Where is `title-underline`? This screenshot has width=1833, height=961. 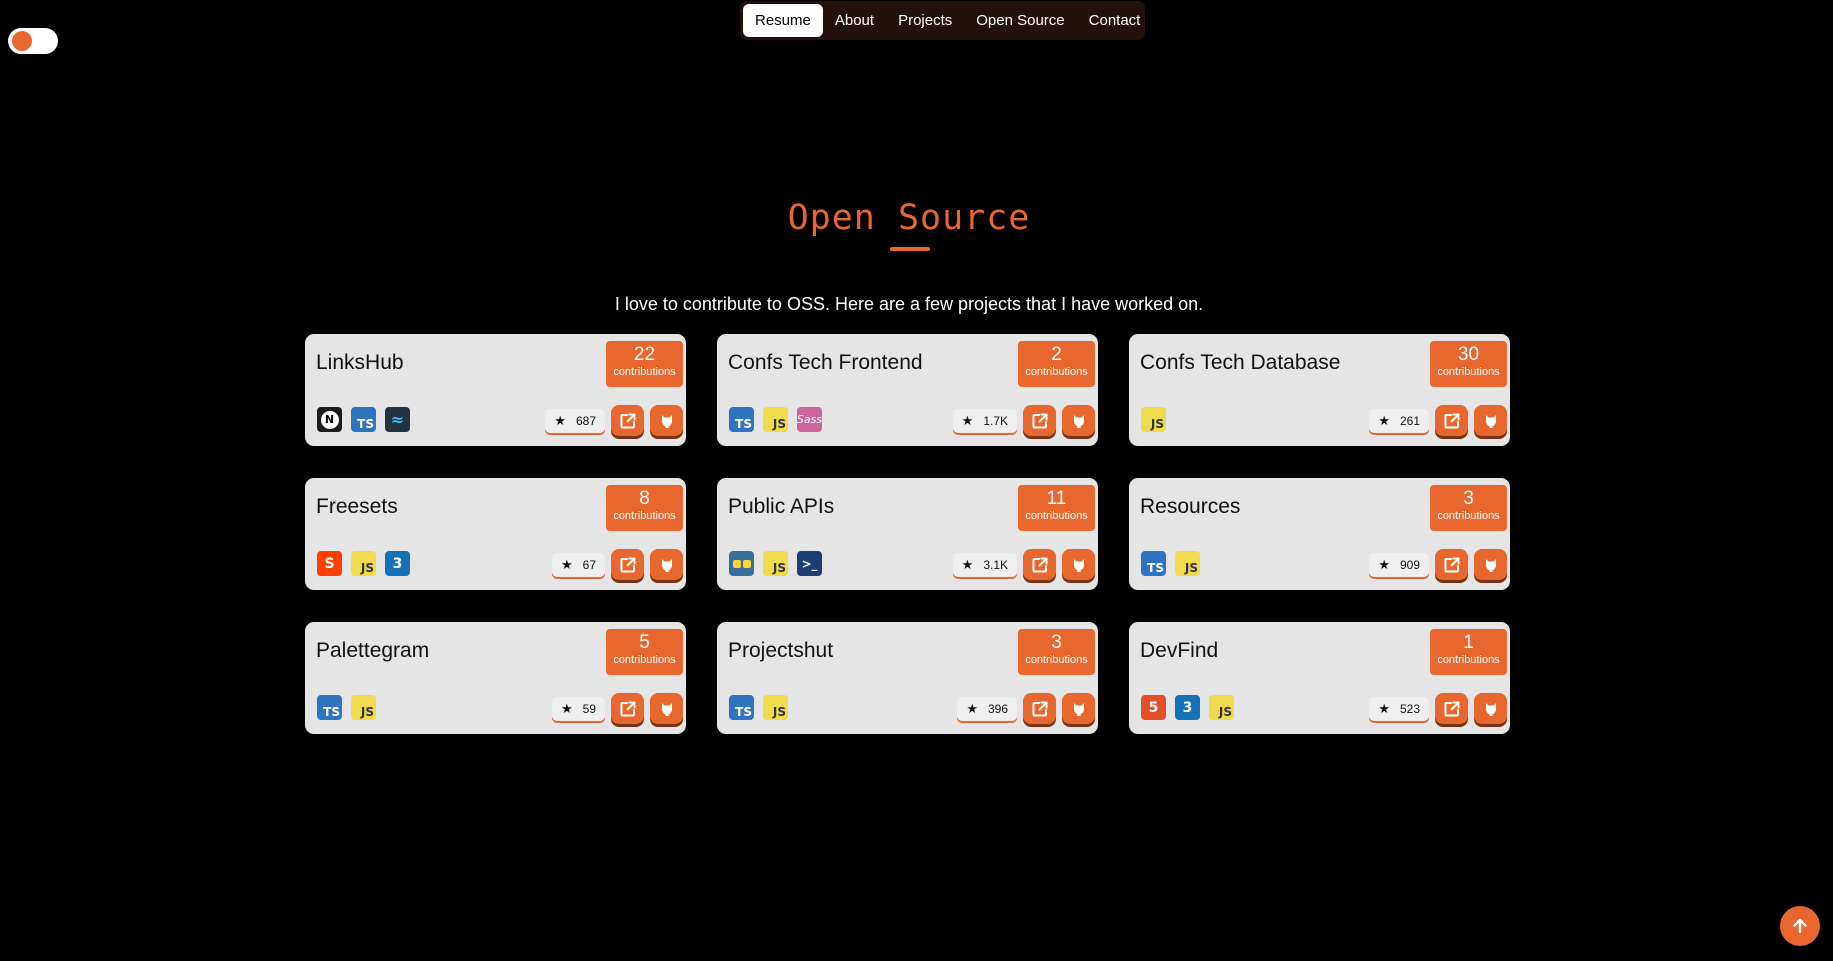 title-underline is located at coordinates (910, 249).